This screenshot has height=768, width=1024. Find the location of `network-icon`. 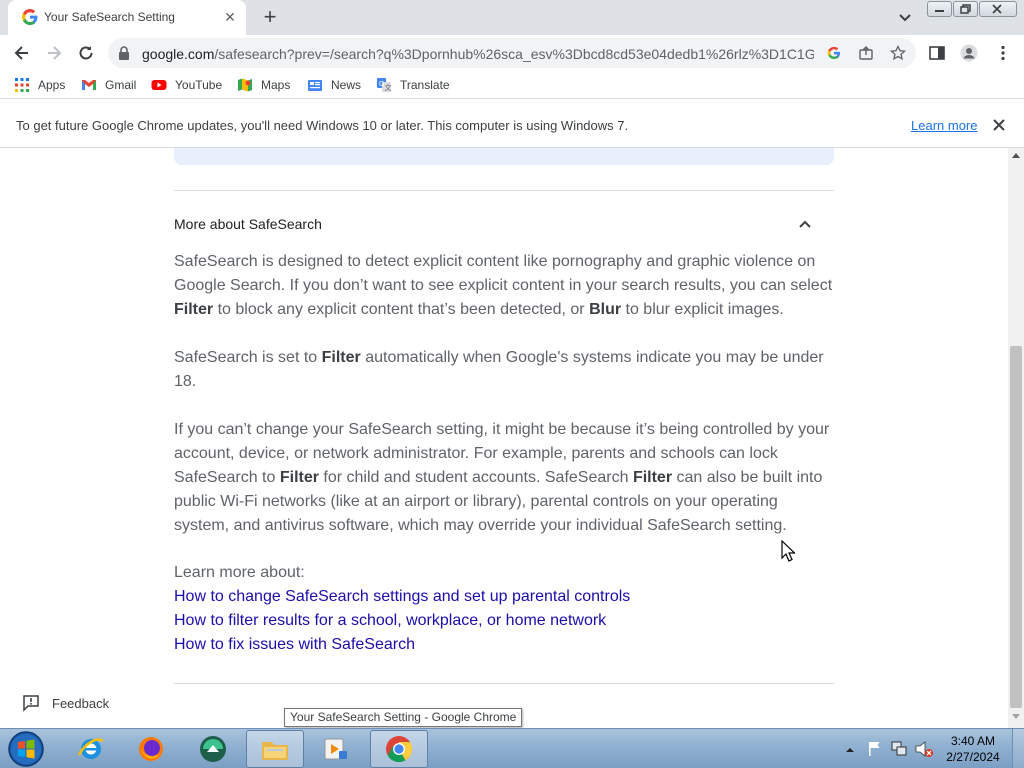

network-icon is located at coordinates (899, 748).